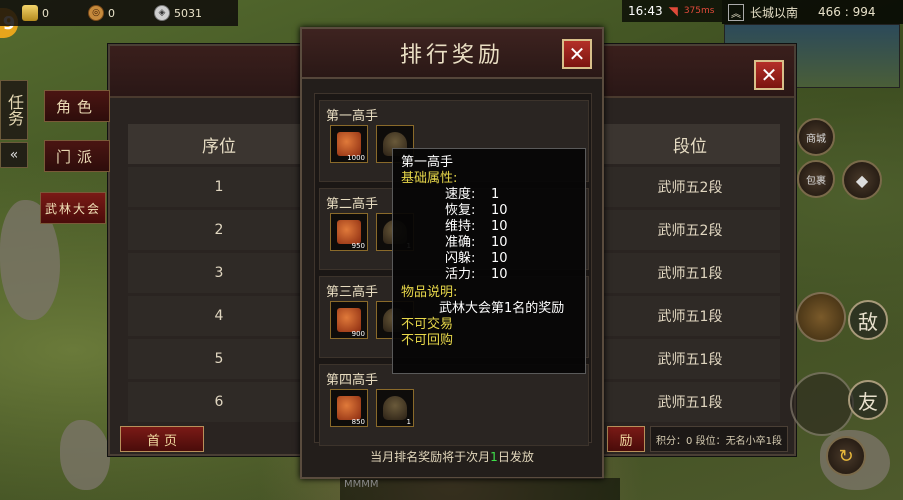 This screenshot has width=903, height=500. I want to click on shop-button: 商城, so click(816, 137).